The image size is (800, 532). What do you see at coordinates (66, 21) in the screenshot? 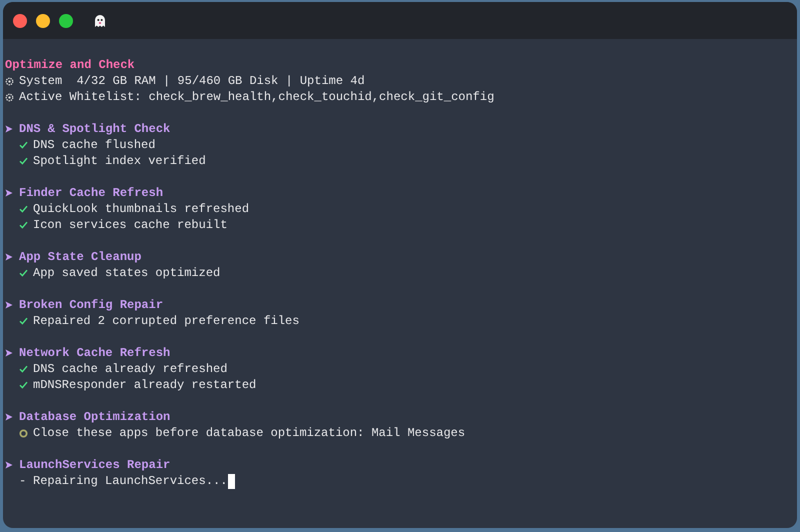
I see `zoom-button` at bounding box center [66, 21].